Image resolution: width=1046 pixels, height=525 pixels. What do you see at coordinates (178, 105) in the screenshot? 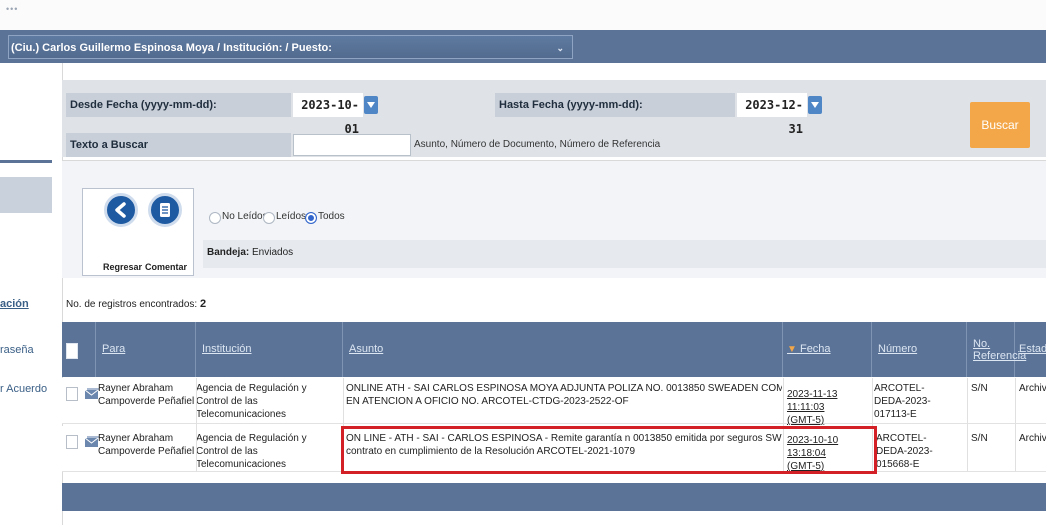
I see `desde-label: Desde Fecha (yyyy-mm-dd):` at bounding box center [178, 105].